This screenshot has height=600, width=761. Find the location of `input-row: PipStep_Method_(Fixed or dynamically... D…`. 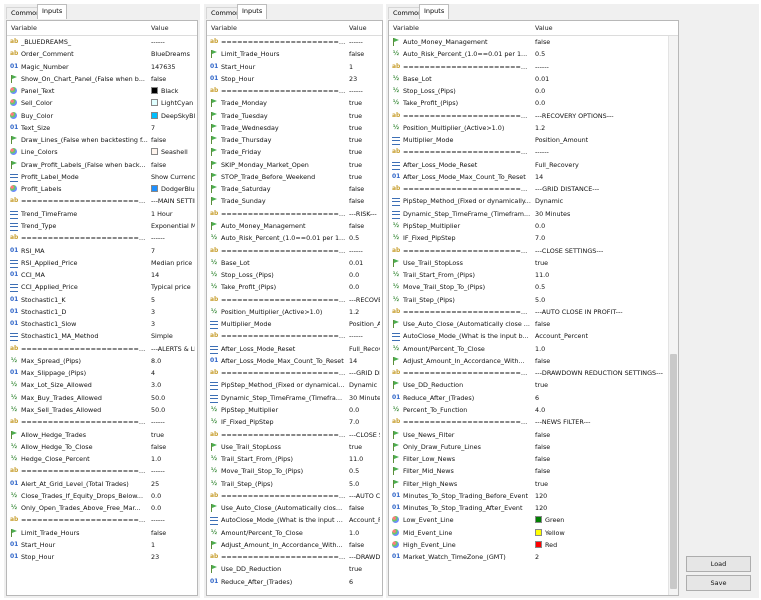

input-row: PipStep_Method_(Fixed or dynamically... D… is located at coordinates (294, 385).